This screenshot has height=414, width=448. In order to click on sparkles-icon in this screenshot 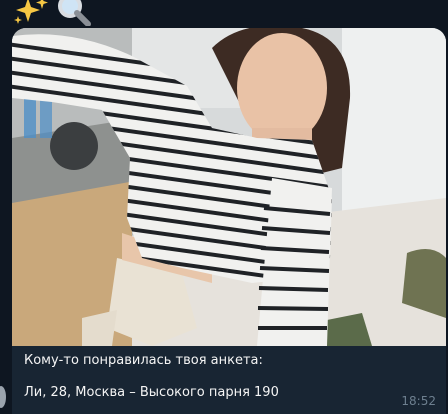, I will do `click(31, 12)`.